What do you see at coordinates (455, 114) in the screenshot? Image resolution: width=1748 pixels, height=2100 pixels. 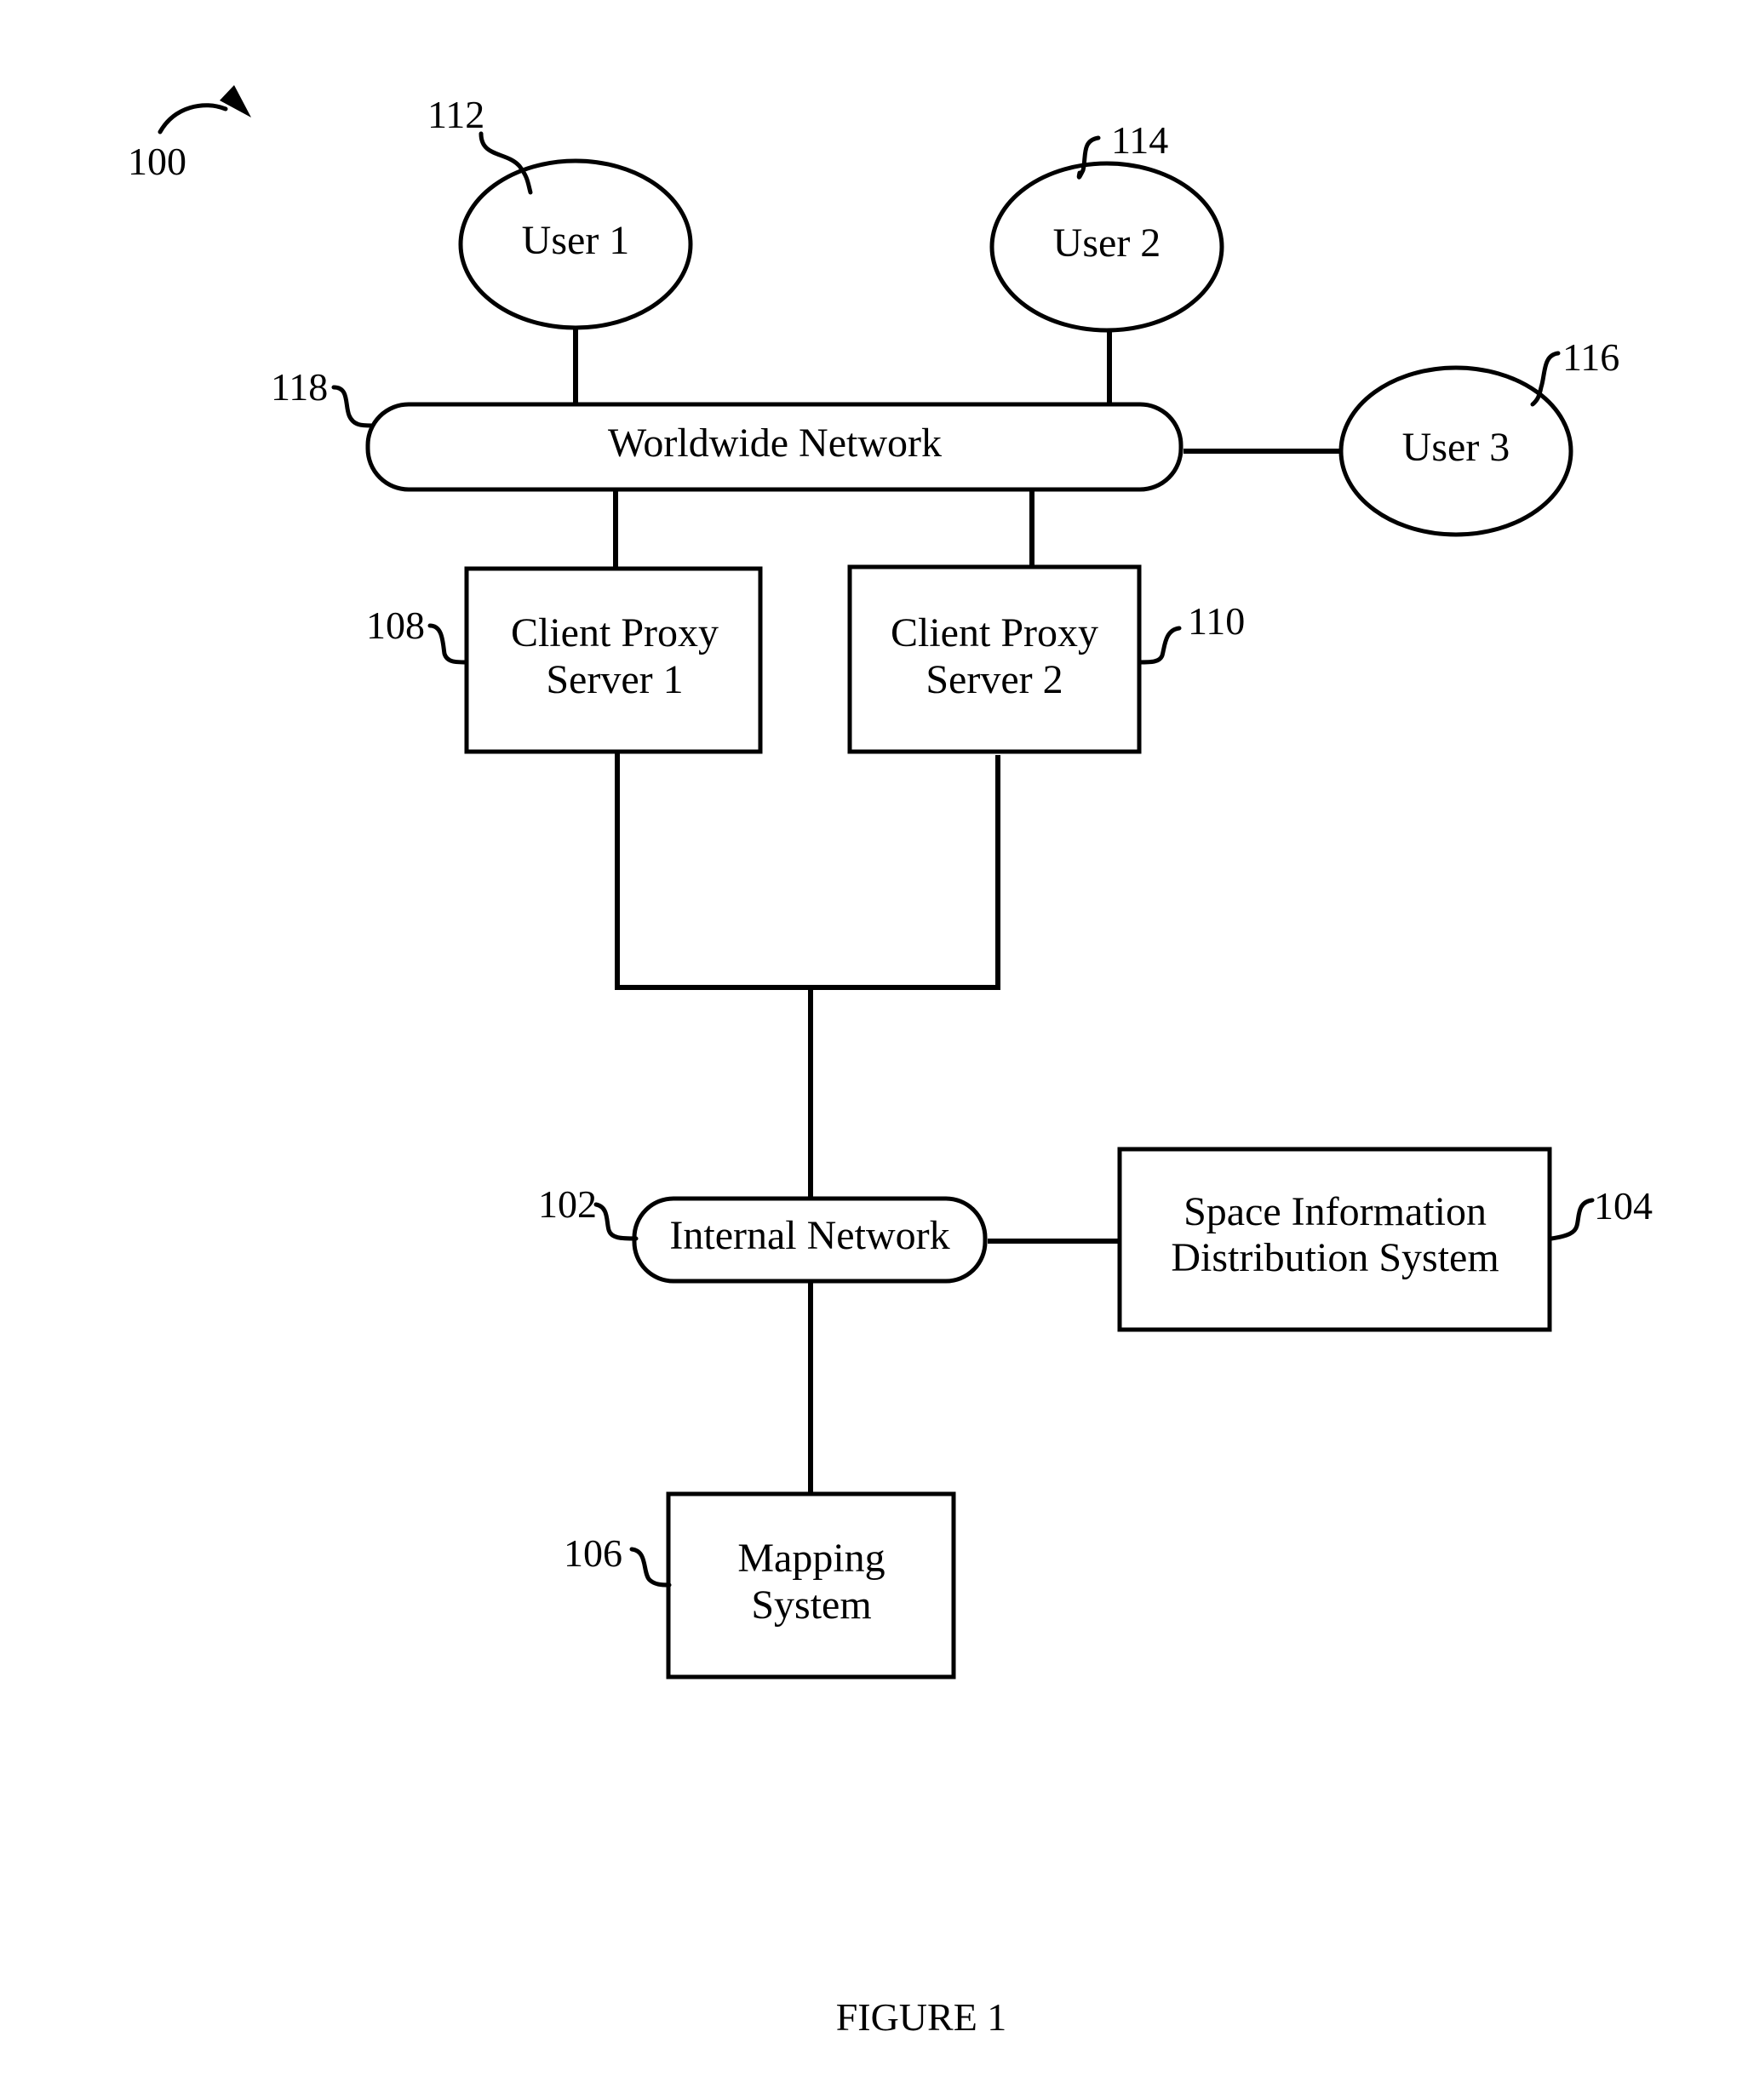 I see `user-1-ref: 112` at bounding box center [455, 114].